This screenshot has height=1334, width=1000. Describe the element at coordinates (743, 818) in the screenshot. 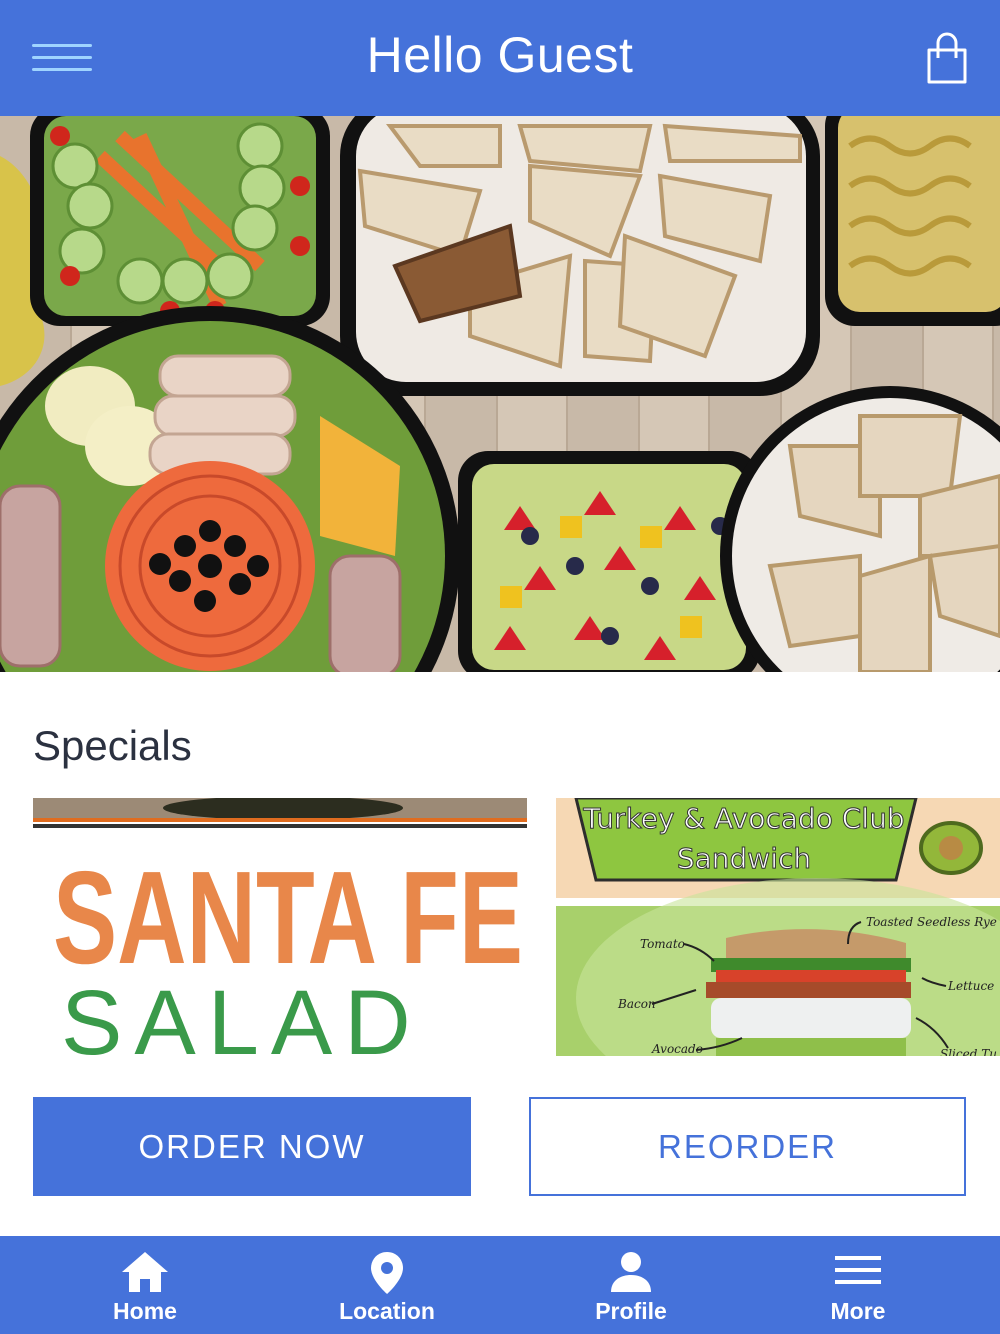

I see `turkey-title-line1: Turkey & Avocado Club` at that location.